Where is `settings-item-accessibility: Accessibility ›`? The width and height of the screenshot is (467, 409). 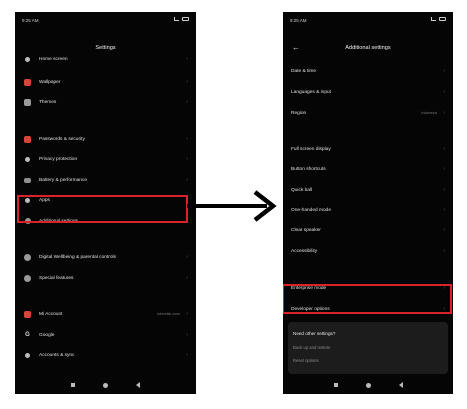
settings-item-accessibility: Accessibility › is located at coordinates (368, 251).